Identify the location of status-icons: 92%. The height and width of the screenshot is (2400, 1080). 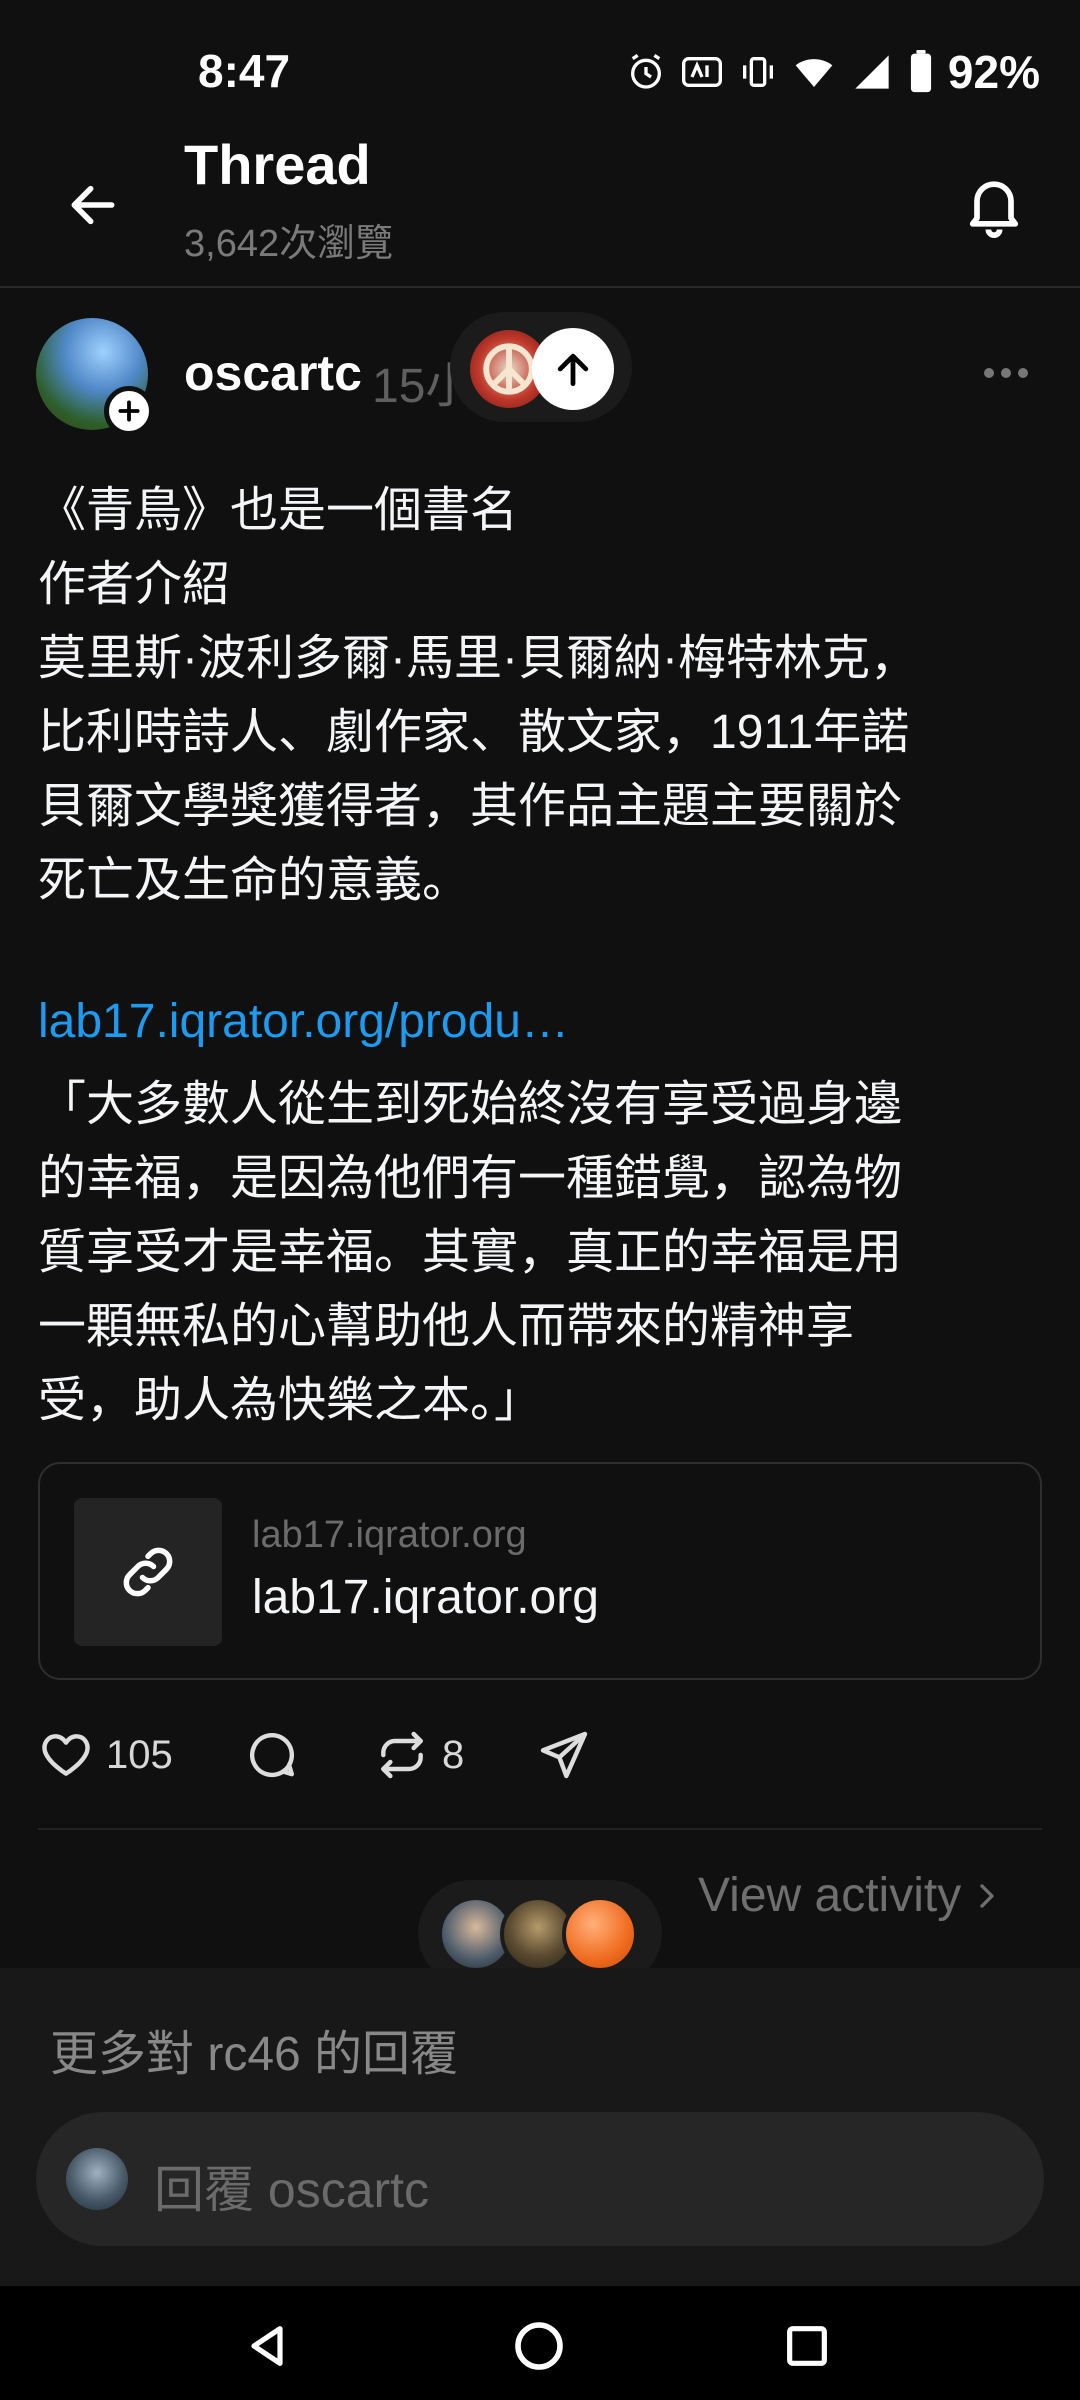
(833, 72).